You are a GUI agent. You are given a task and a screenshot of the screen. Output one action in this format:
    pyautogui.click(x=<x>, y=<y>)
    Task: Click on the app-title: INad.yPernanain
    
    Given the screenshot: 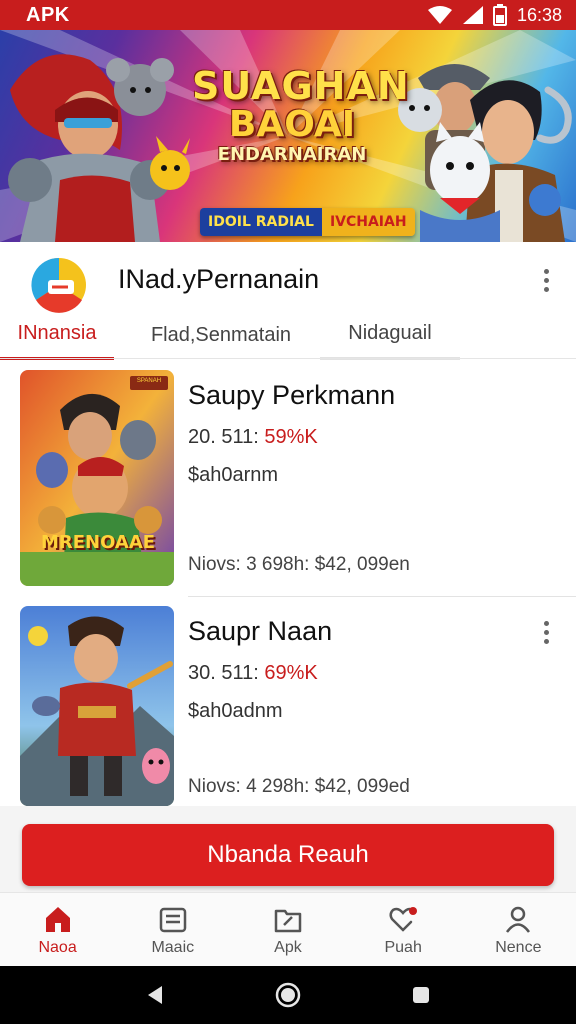 What is the action you would take?
    pyautogui.click(x=219, y=279)
    